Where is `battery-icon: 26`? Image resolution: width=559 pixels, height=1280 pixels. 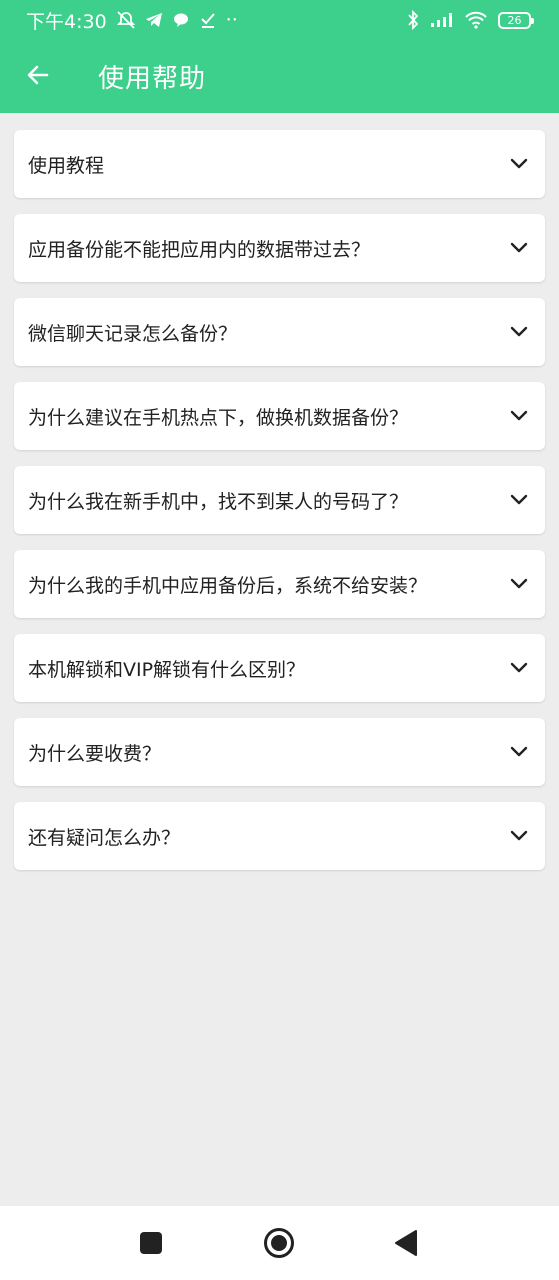 battery-icon: 26 is located at coordinates (516, 20).